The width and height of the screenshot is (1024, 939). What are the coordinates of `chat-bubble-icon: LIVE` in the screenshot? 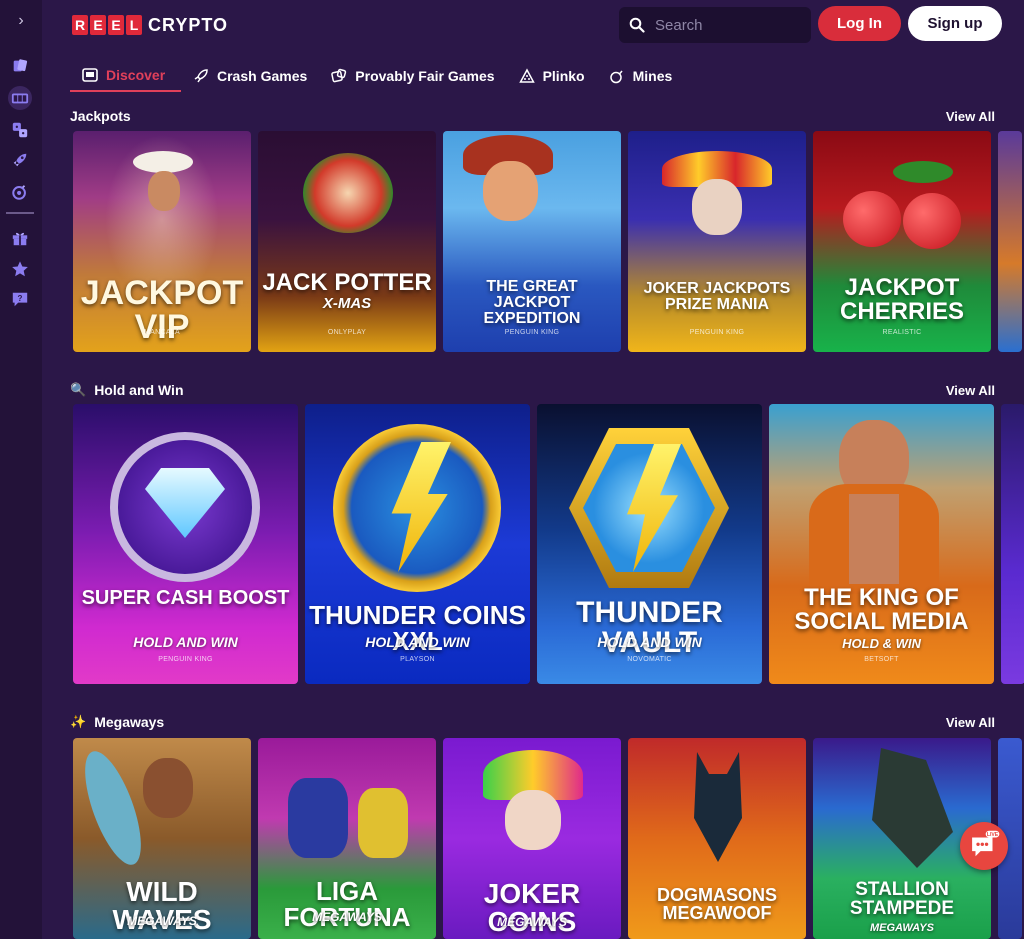 It's located at (986, 843).